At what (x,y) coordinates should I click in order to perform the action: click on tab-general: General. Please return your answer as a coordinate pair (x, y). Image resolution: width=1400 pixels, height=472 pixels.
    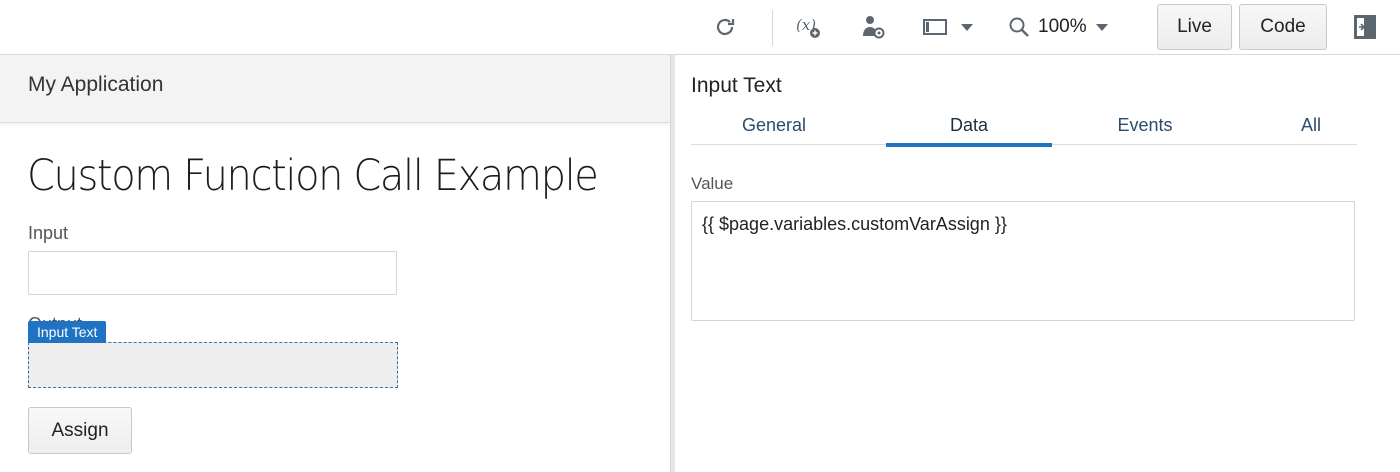
    Looking at the image, I should click on (774, 128).